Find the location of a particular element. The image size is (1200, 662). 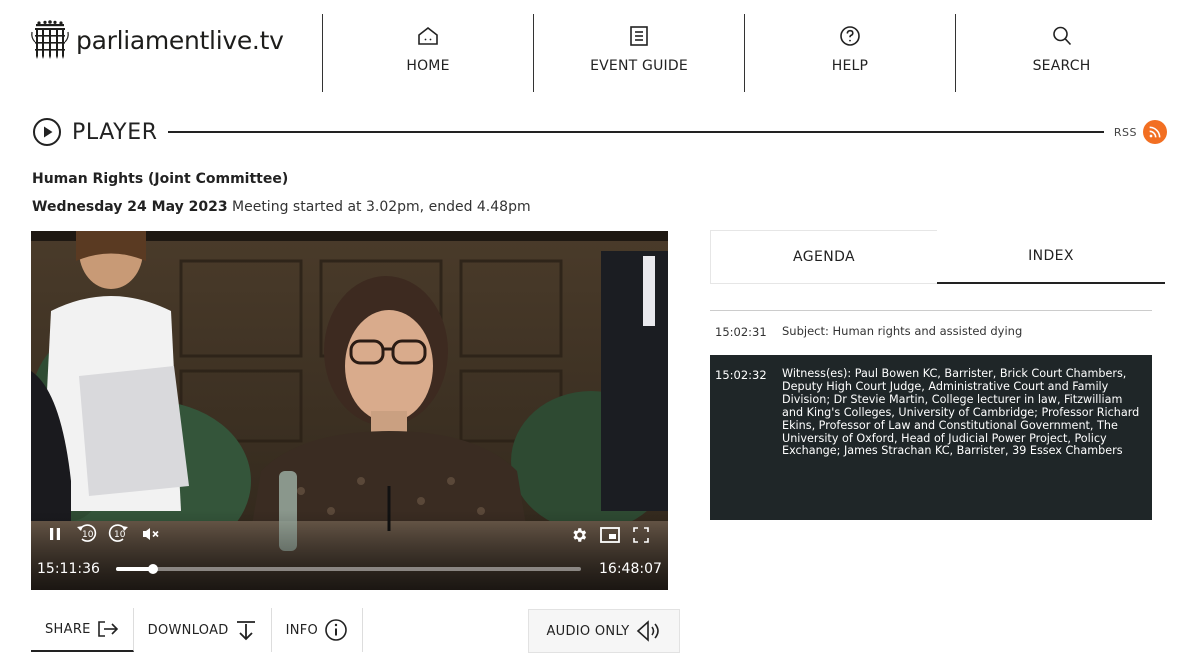

rewind-10-label: 10 is located at coordinates (88, 535).